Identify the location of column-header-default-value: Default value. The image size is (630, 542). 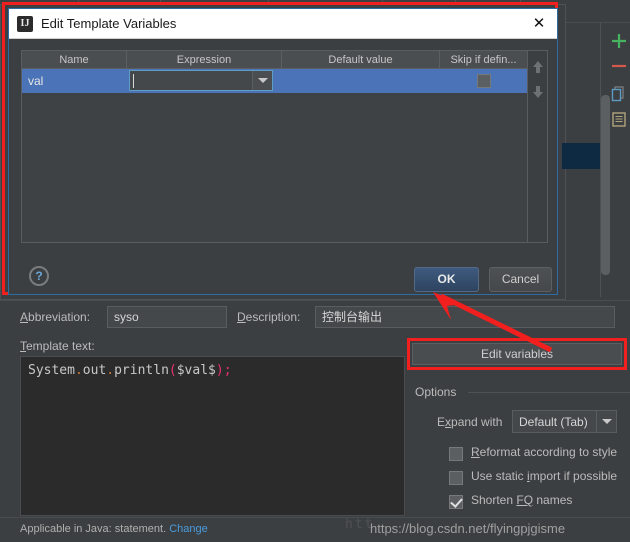
(361, 60).